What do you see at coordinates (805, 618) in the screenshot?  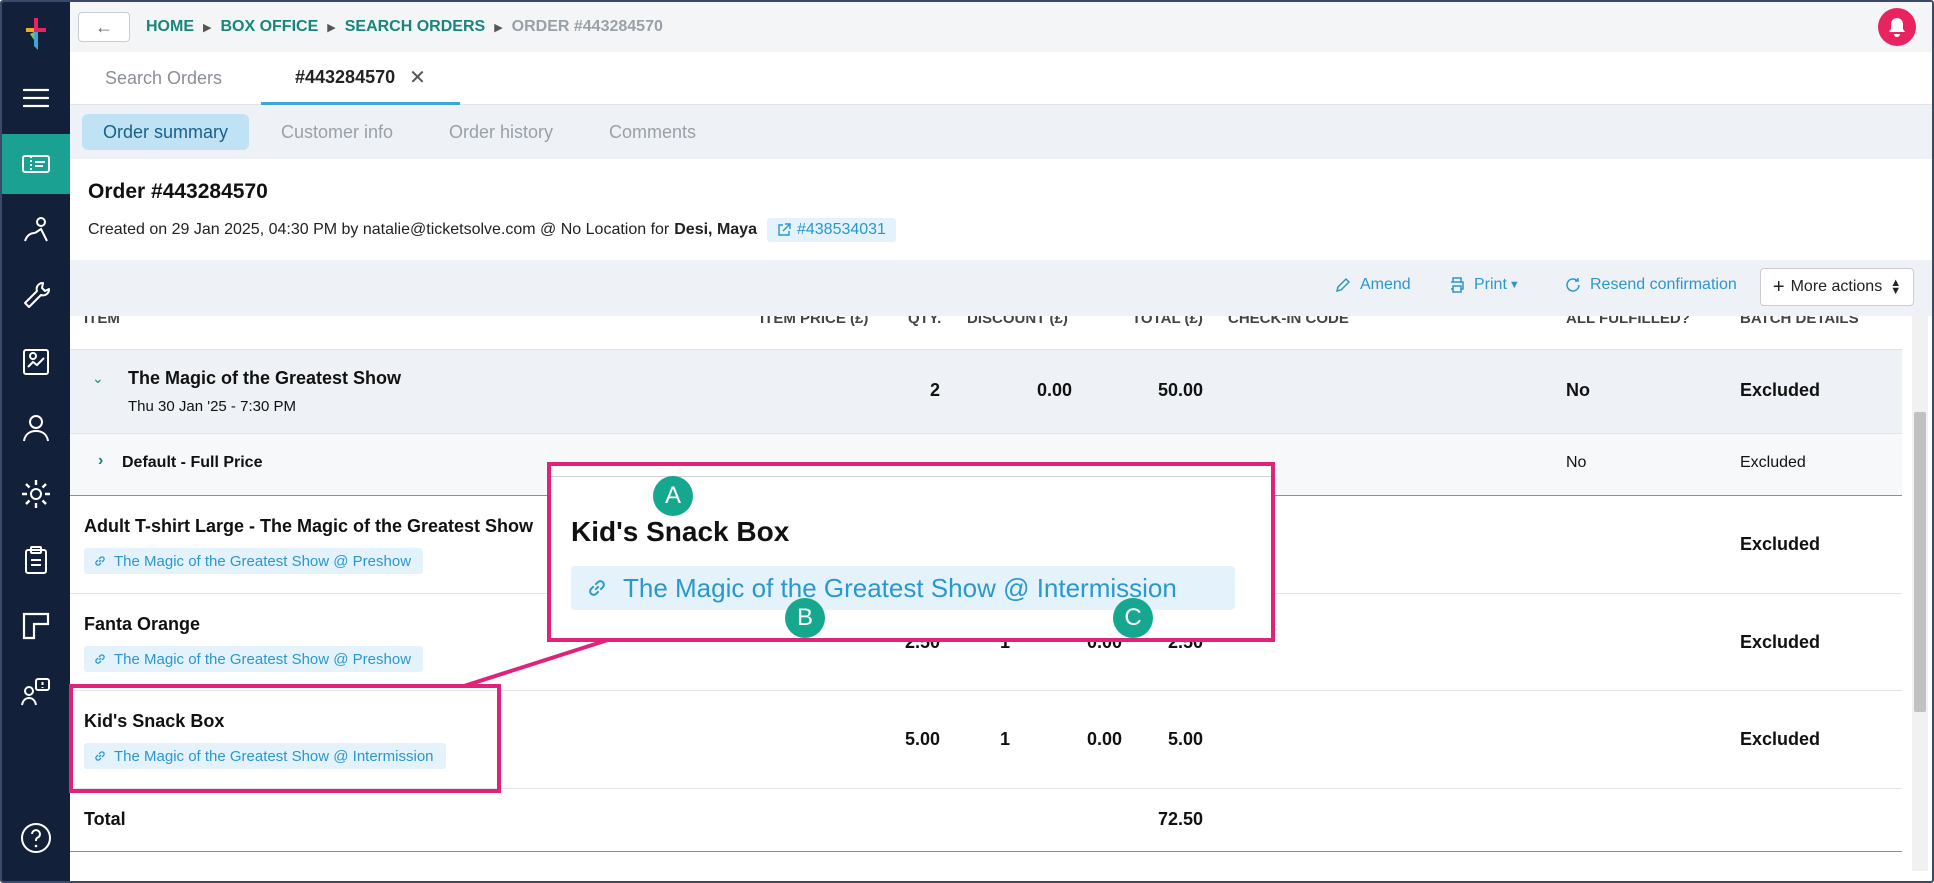 I see `marker-b: B` at bounding box center [805, 618].